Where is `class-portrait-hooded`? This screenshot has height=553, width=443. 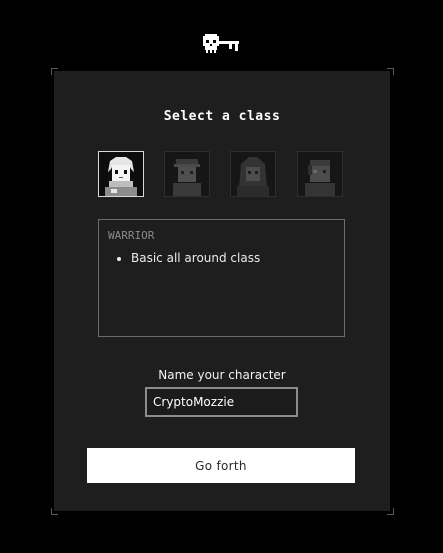
class-portrait-hooded is located at coordinates (253, 174).